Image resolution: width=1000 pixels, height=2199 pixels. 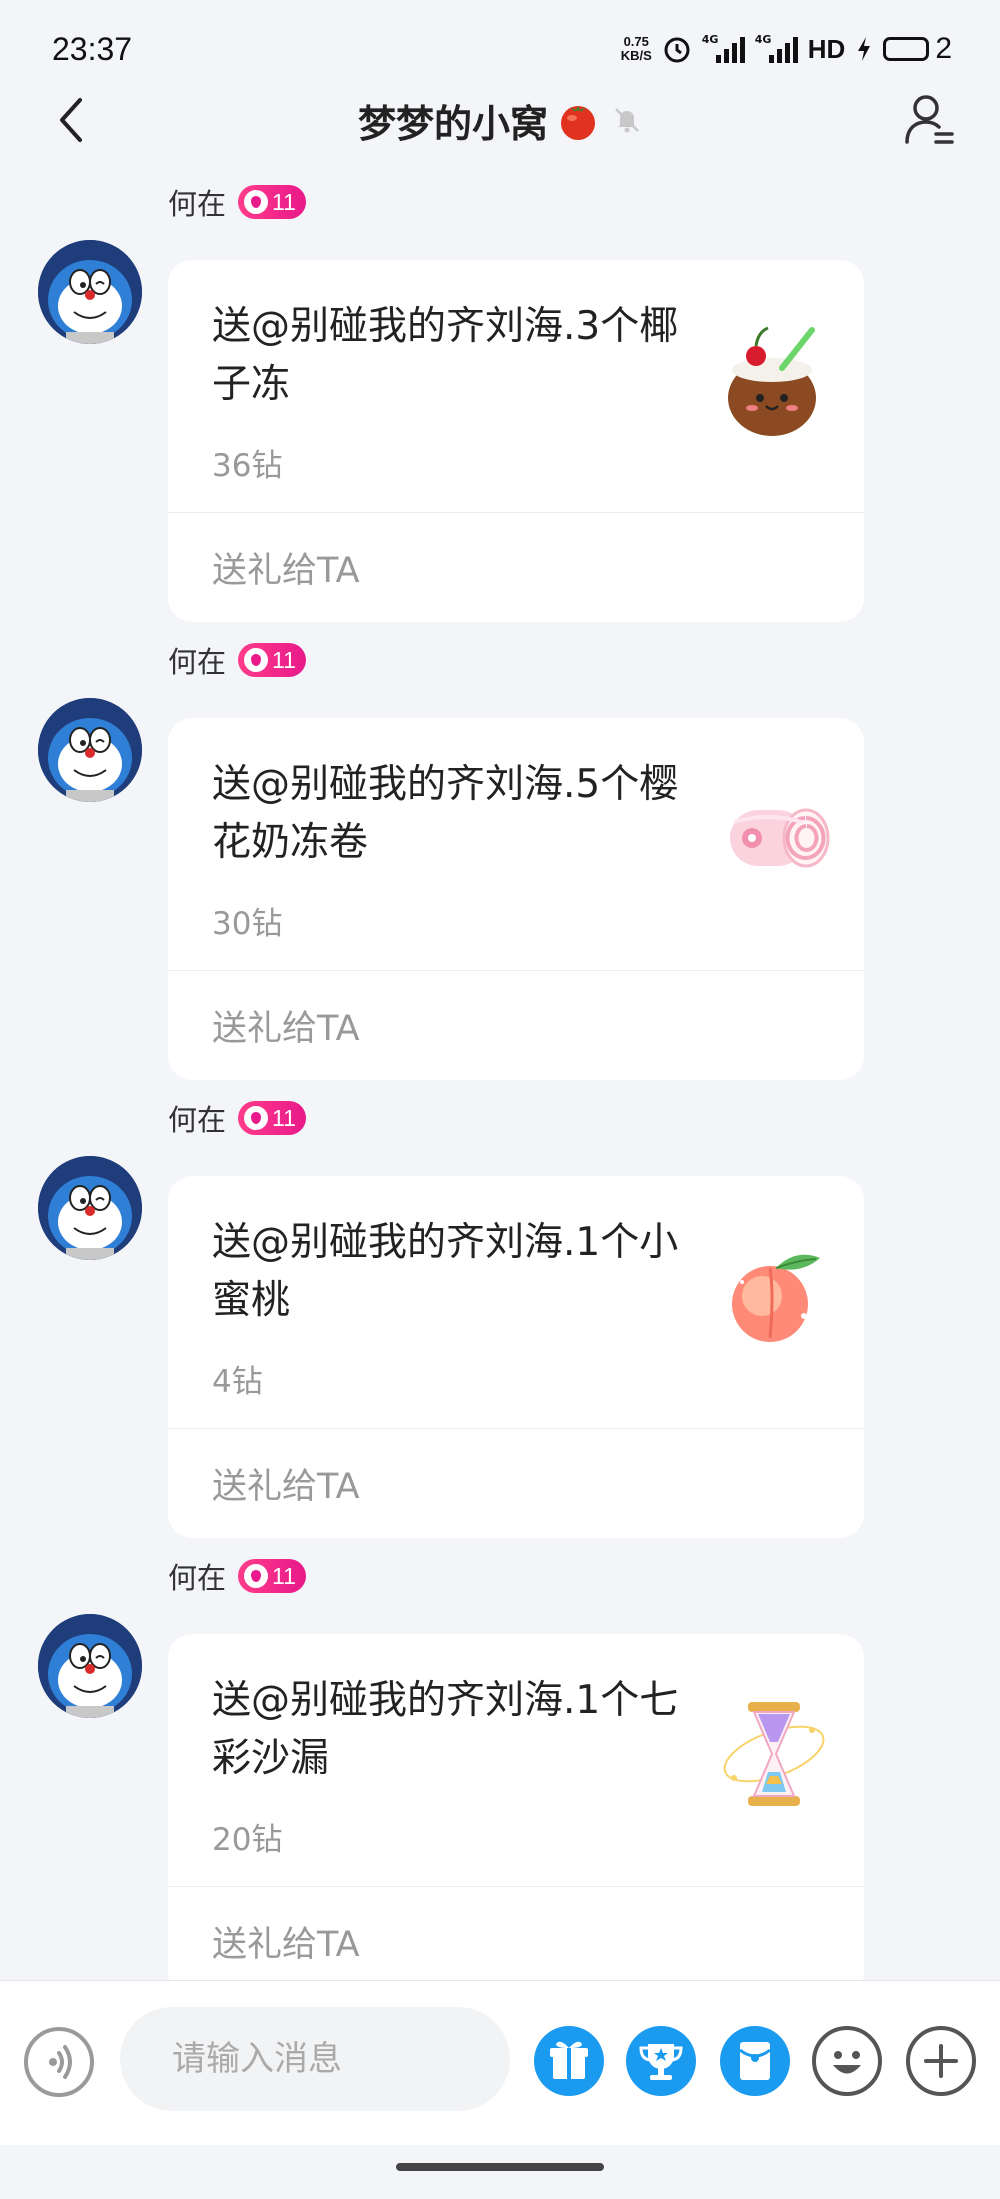 I want to click on status-icons: 0.75 KB/S 4G 4G HD 2, so click(x=786, y=49).